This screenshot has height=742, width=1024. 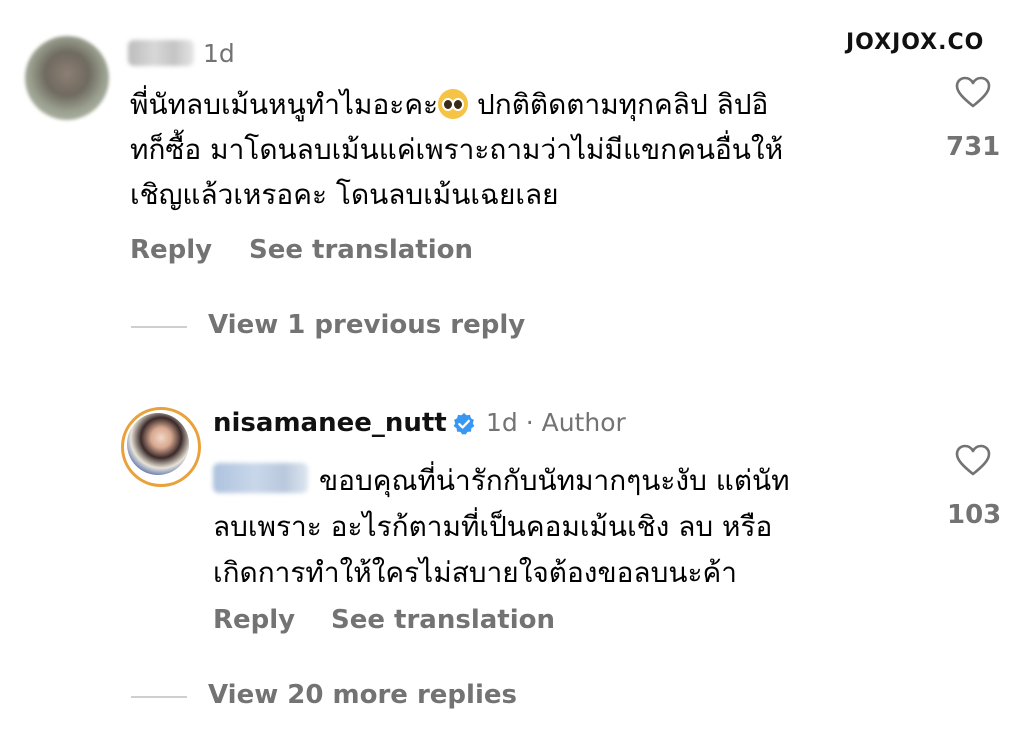 What do you see at coordinates (464, 424) in the screenshot?
I see `verified-badge-icon` at bounding box center [464, 424].